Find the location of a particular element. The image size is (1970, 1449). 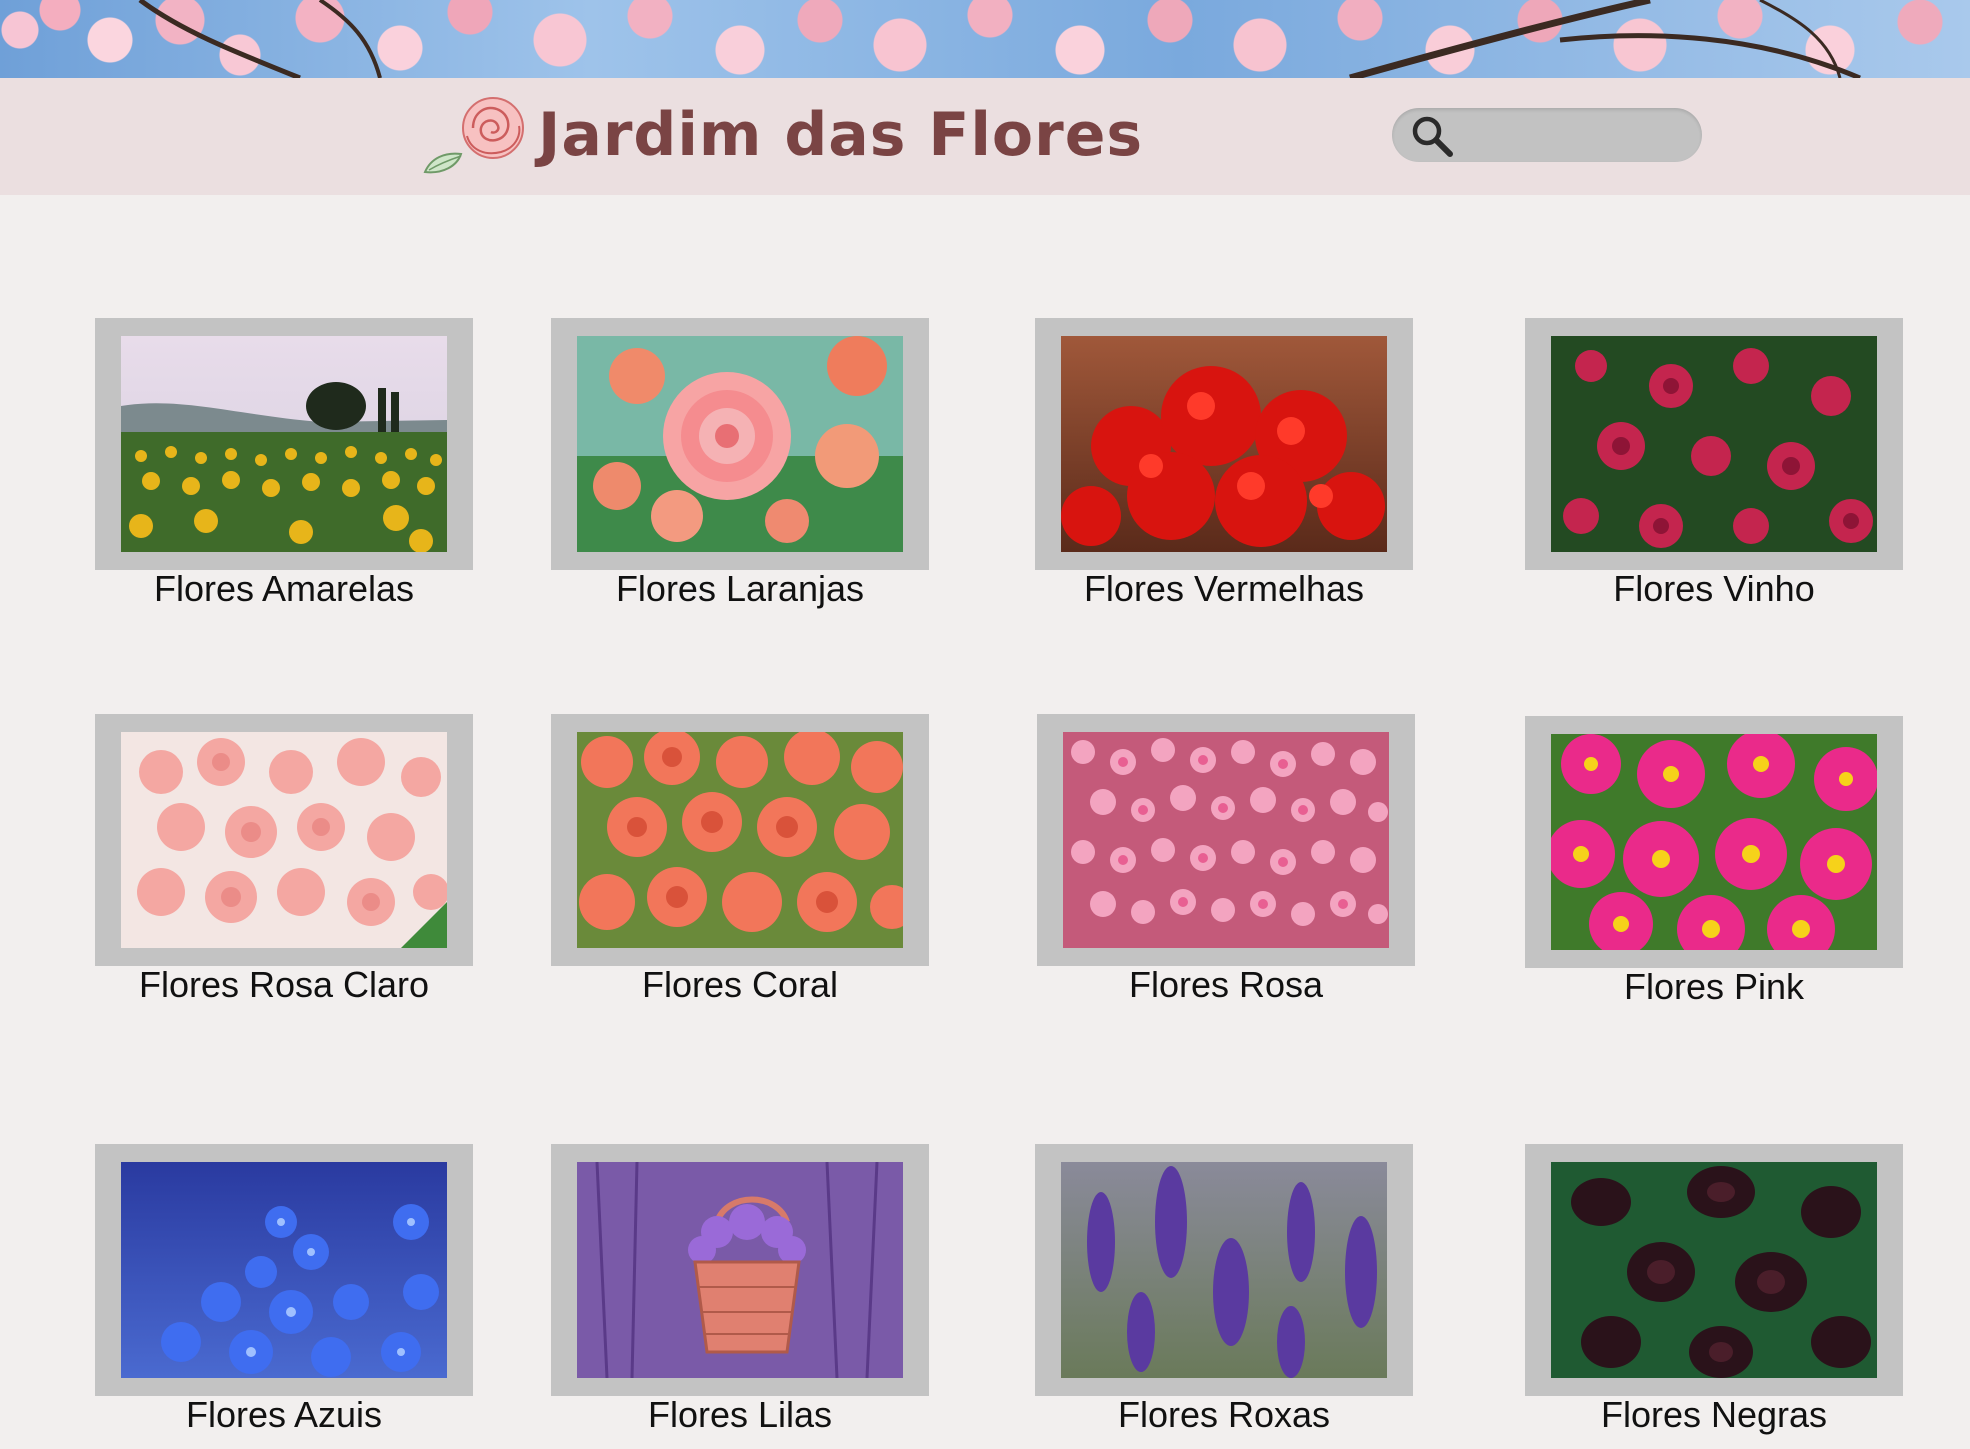

coral-roses-image is located at coordinates (740, 840).